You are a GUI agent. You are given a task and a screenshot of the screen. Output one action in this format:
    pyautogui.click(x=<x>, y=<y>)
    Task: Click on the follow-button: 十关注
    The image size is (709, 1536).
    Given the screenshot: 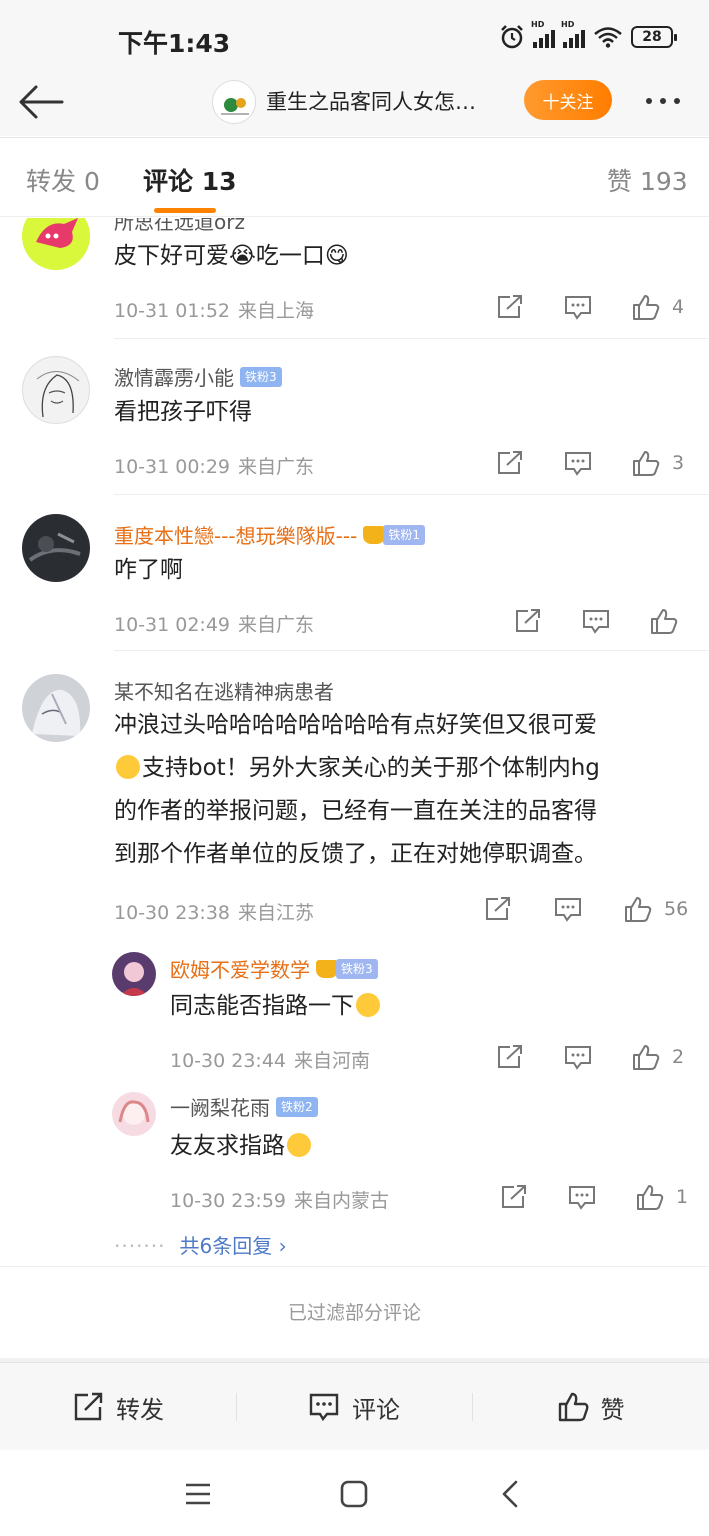 What is the action you would take?
    pyautogui.click(x=568, y=100)
    